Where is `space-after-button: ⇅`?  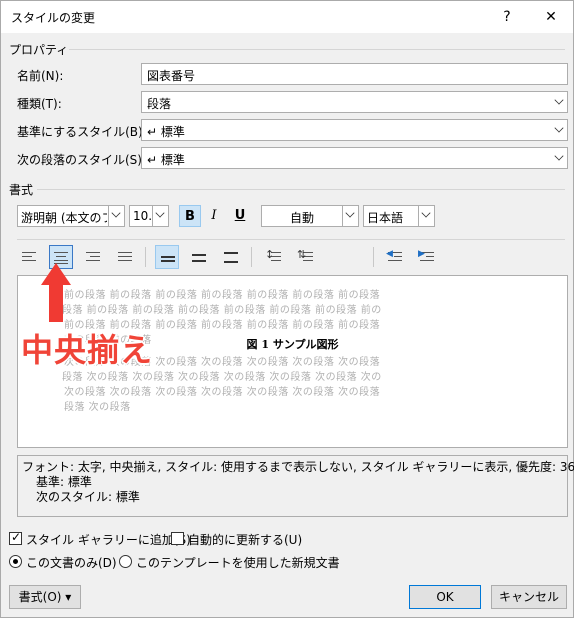
space-after-button: ⇅ is located at coordinates (305, 257).